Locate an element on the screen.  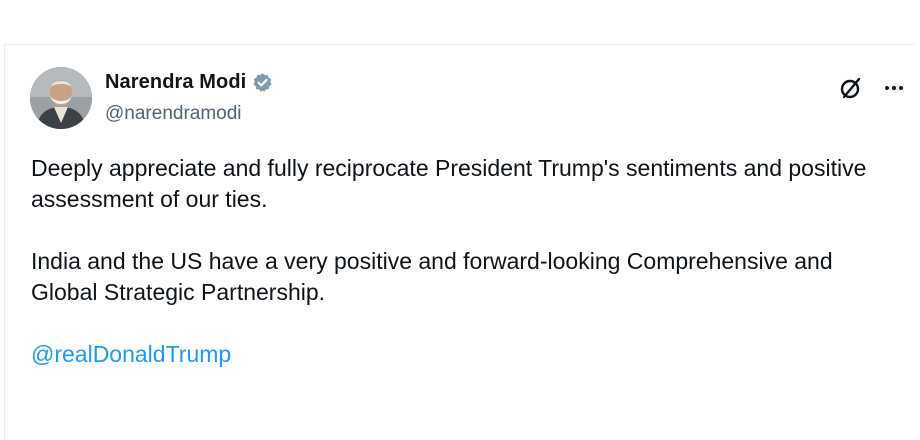
verified-badge-icon is located at coordinates (262, 82).